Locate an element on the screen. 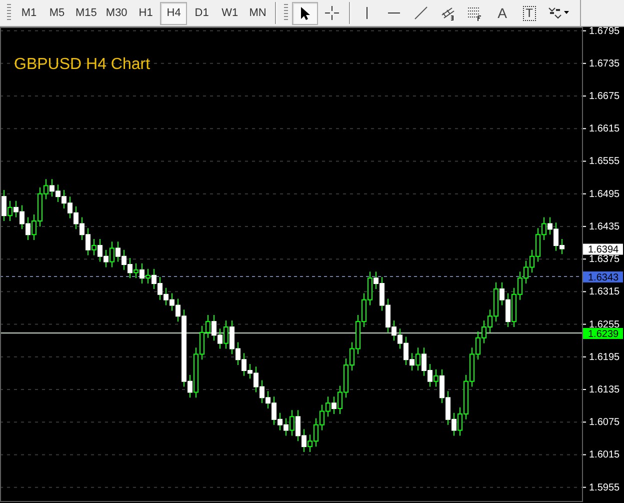 This screenshot has width=624, height=503. price-label: 1.6435 is located at coordinates (604, 226).